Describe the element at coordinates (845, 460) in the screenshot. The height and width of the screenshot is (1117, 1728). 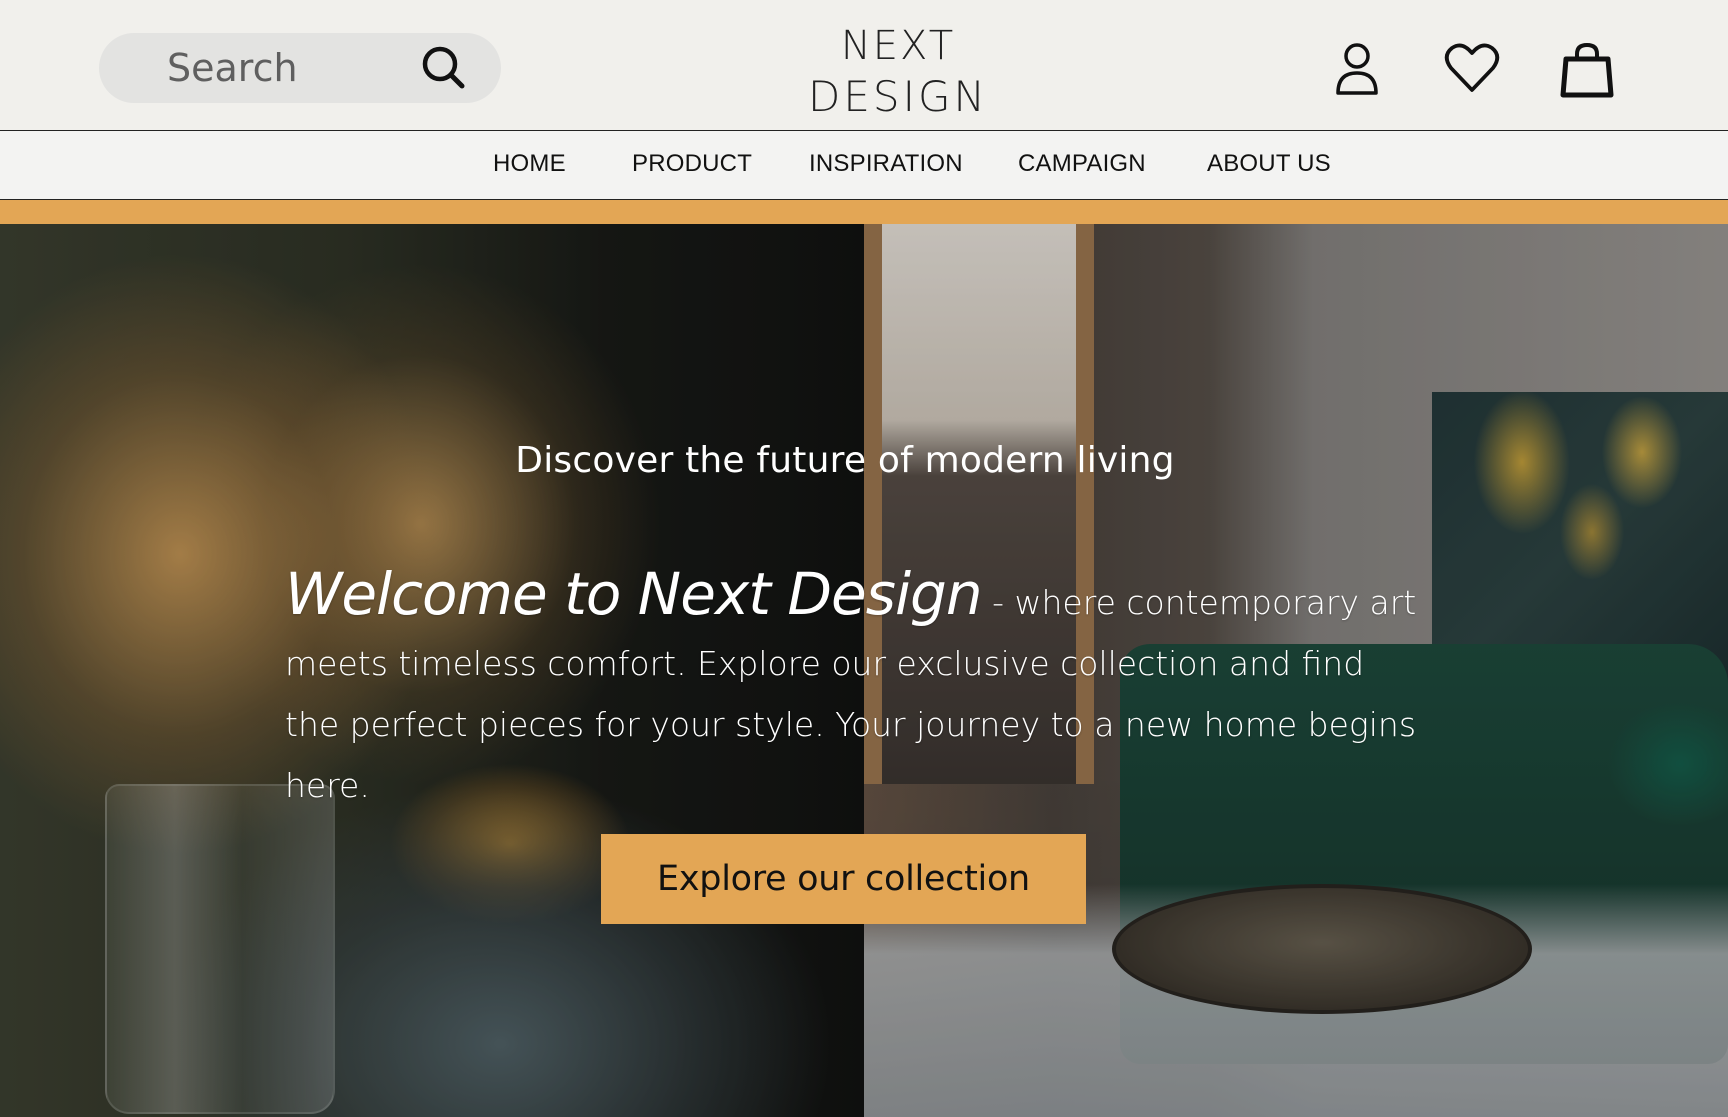
I see `hero-subtitle: Discover the future of modern living` at that location.